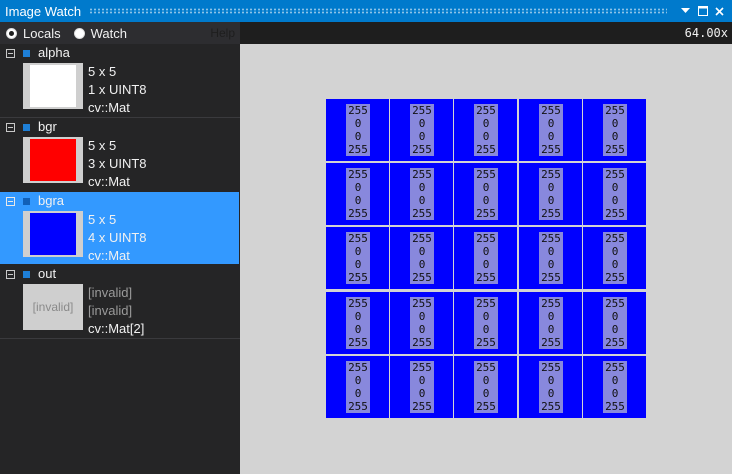  I want to click on variable-type: 1 x UINT8, so click(117, 89).